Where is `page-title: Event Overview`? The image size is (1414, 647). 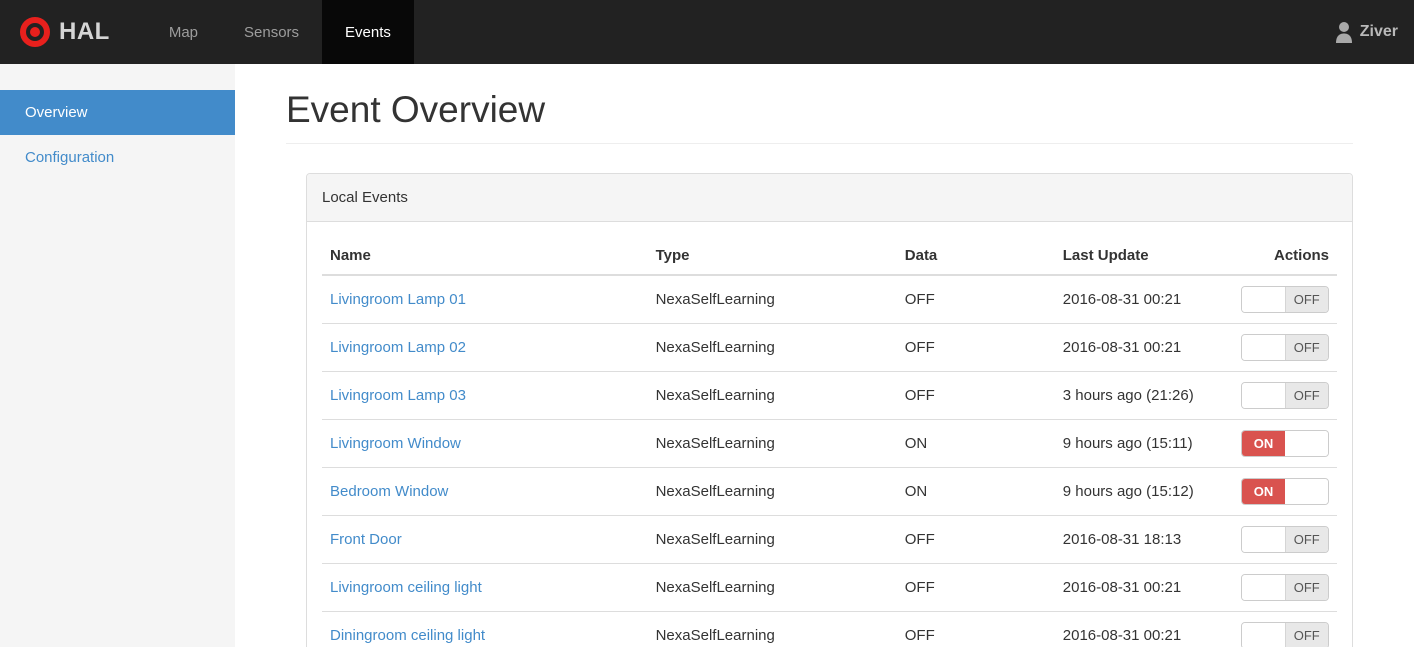
page-title: Event Overview is located at coordinates (416, 109).